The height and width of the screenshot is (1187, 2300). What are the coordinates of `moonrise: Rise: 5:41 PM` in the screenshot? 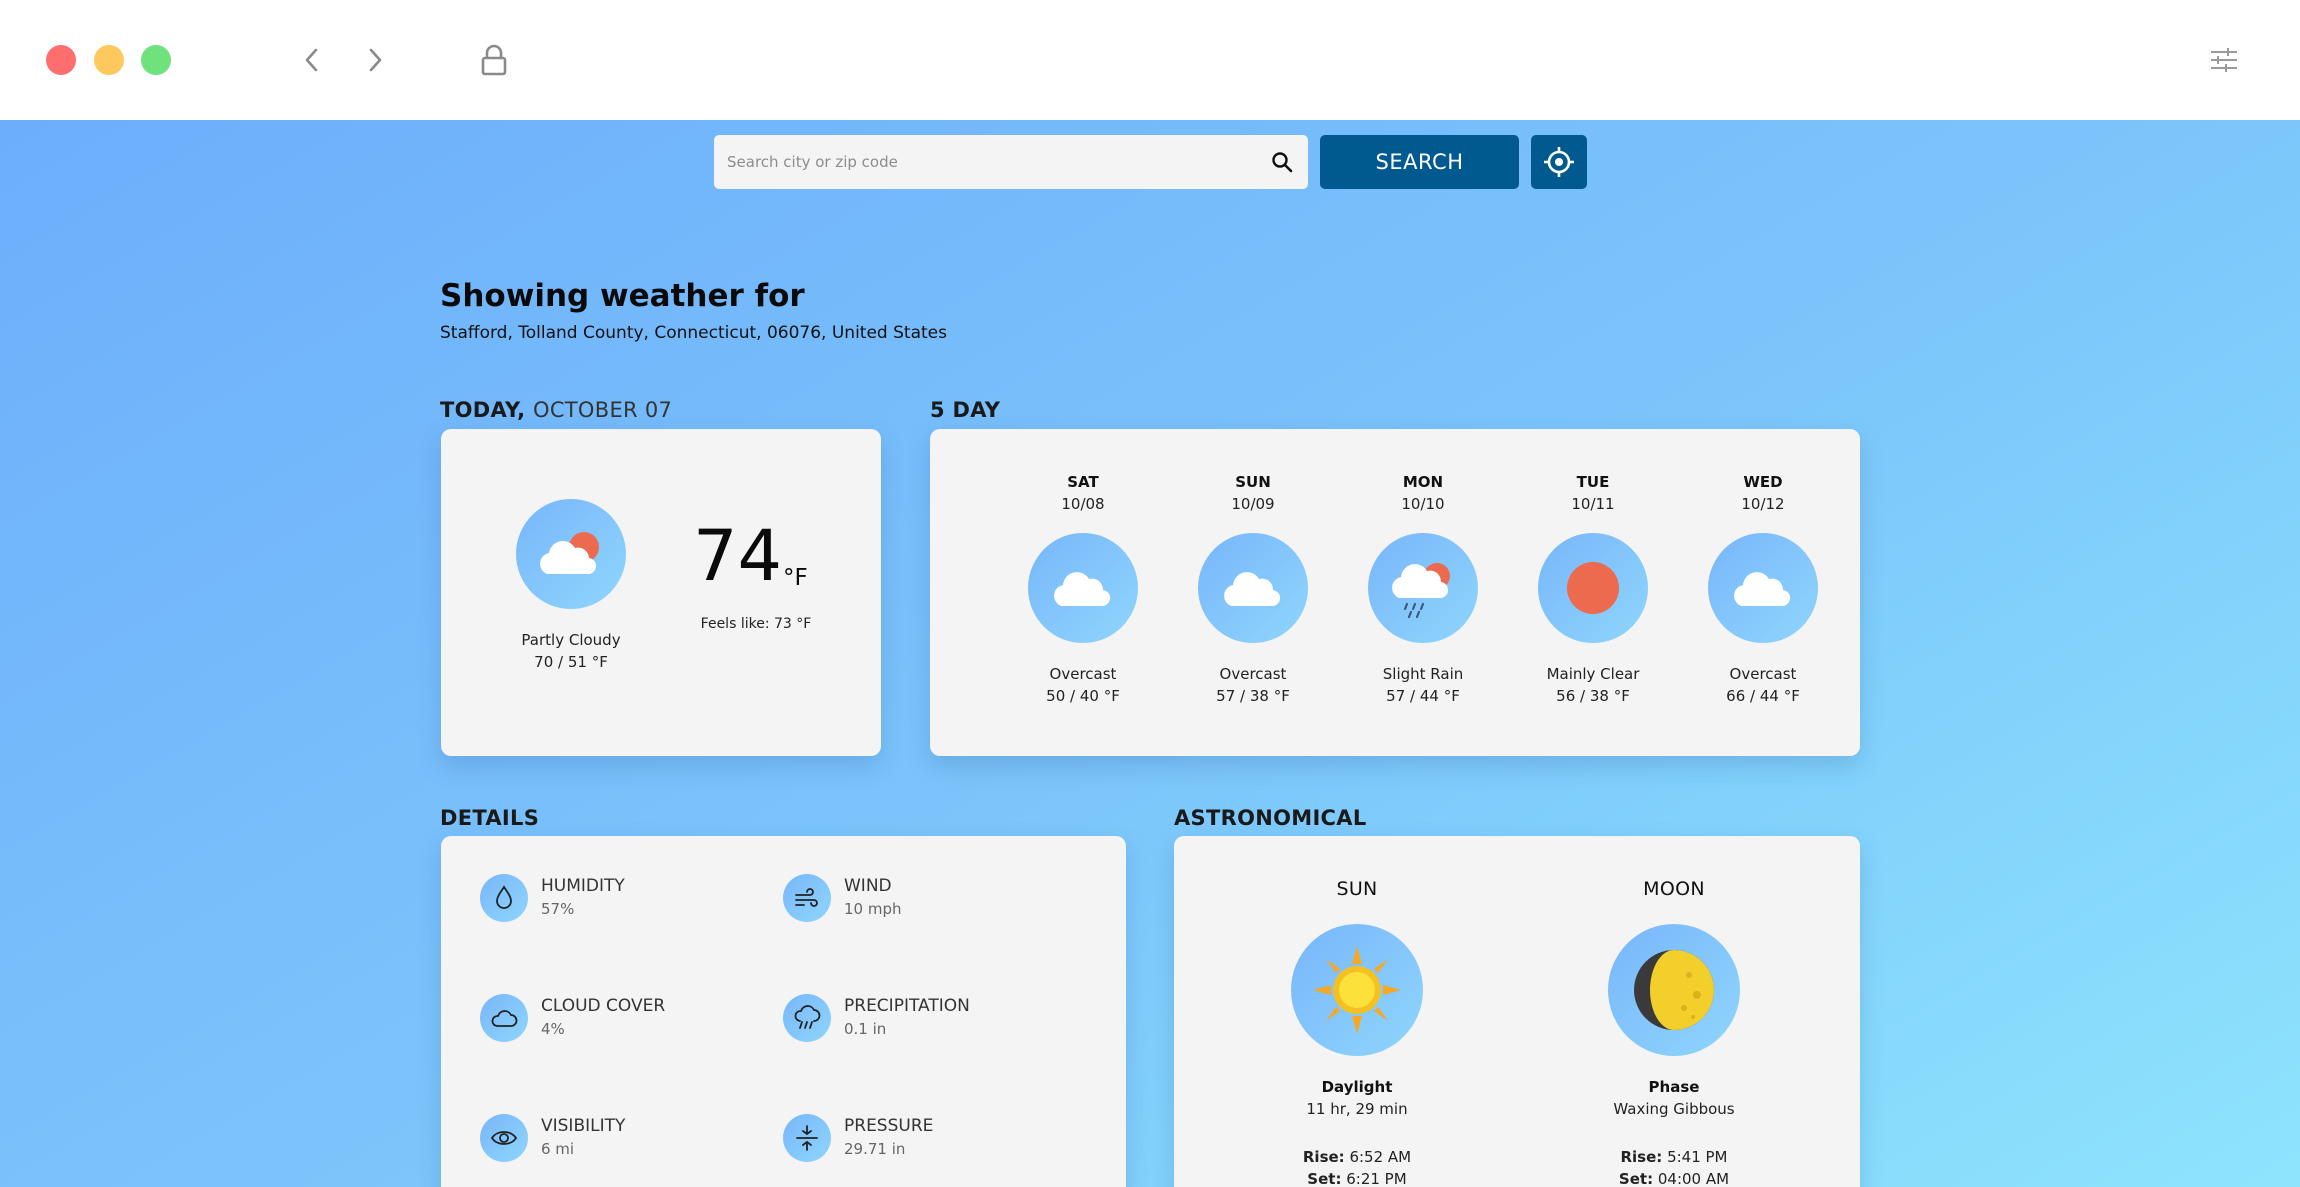 It's located at (1674, 1157).